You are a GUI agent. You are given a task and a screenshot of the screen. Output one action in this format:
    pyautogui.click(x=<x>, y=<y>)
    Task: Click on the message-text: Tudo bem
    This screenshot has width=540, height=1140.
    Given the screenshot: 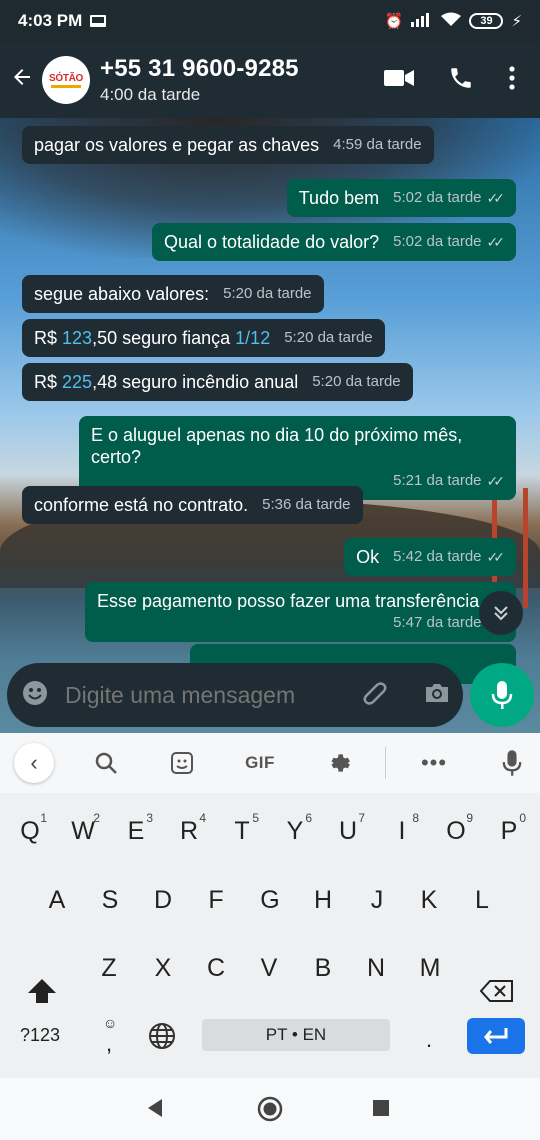 What is the action you would take?
    pyautogui.click(x=339, y=198)
    